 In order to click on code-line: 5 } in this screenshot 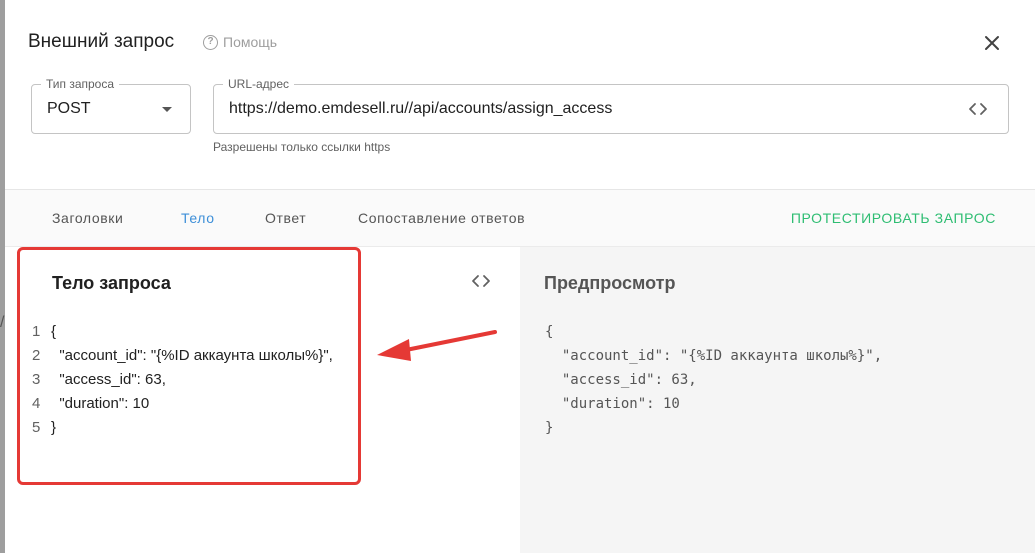, I will do `click(182, 428)`.